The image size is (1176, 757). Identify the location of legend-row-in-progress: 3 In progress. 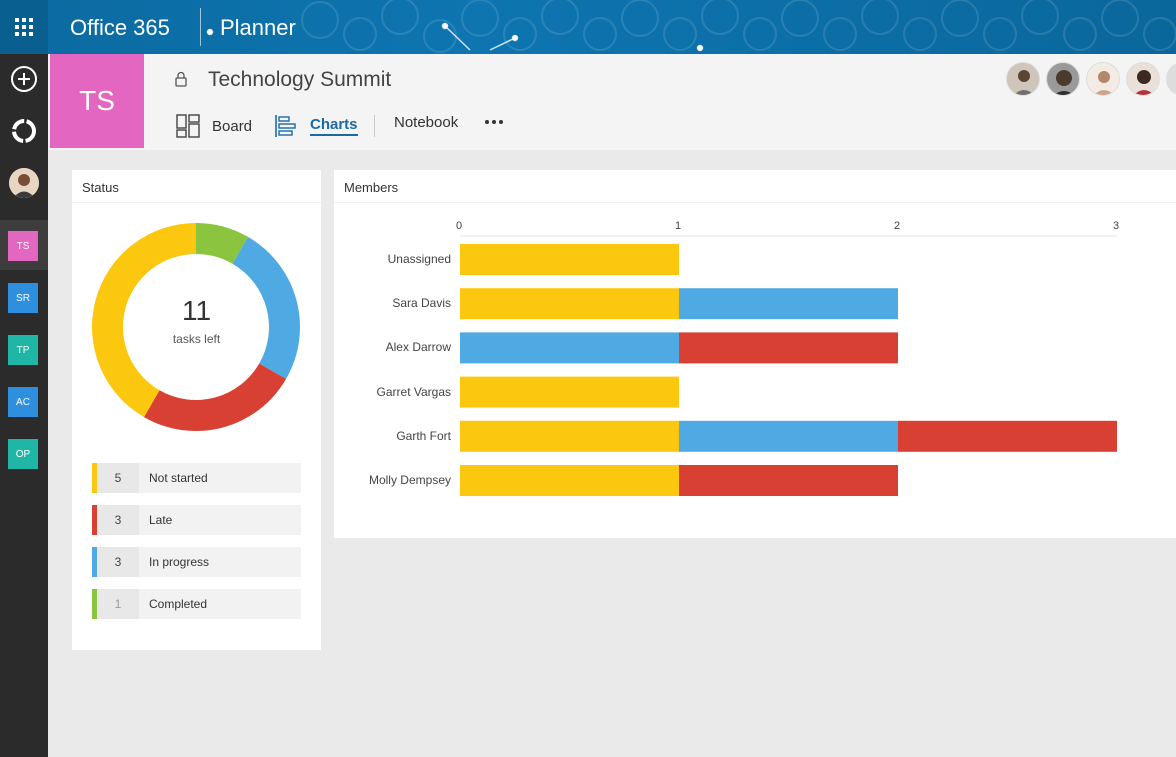
(196, 562).